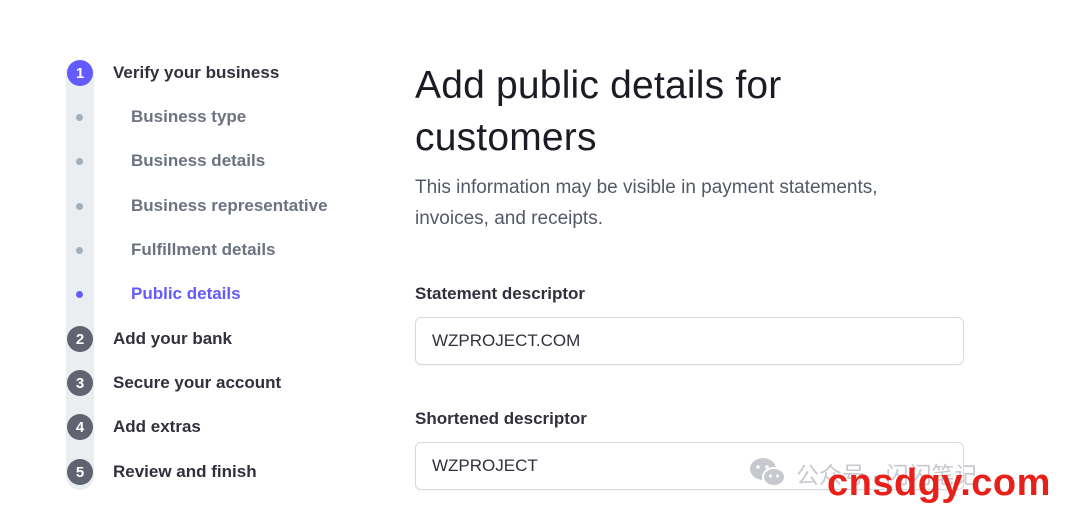 This screenshot has width=1080, height=519. I want to click on statement-descriptor-label: Statement descriptor, so click(500, 293).